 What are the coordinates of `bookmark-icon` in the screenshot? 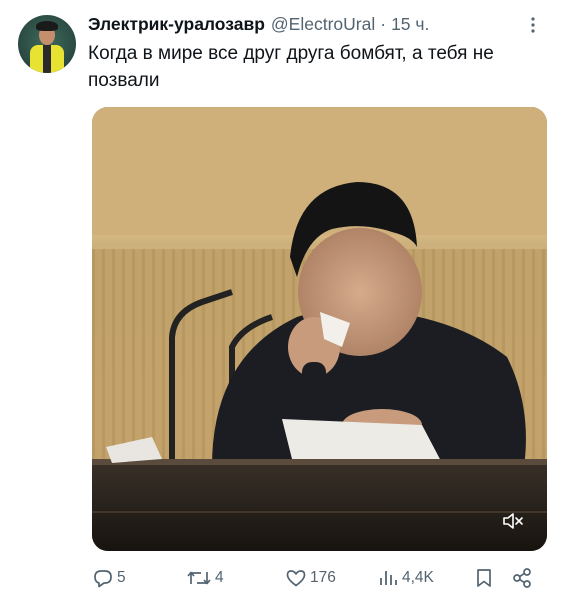 It's located at (484, 578).